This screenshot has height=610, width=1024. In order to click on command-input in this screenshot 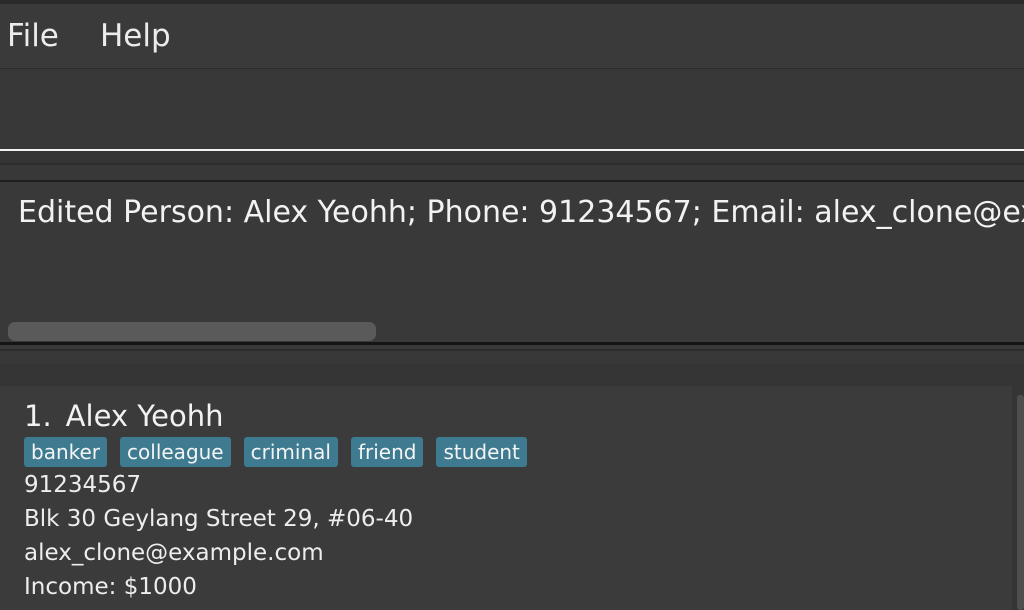, I will do `click(512, 109)`.